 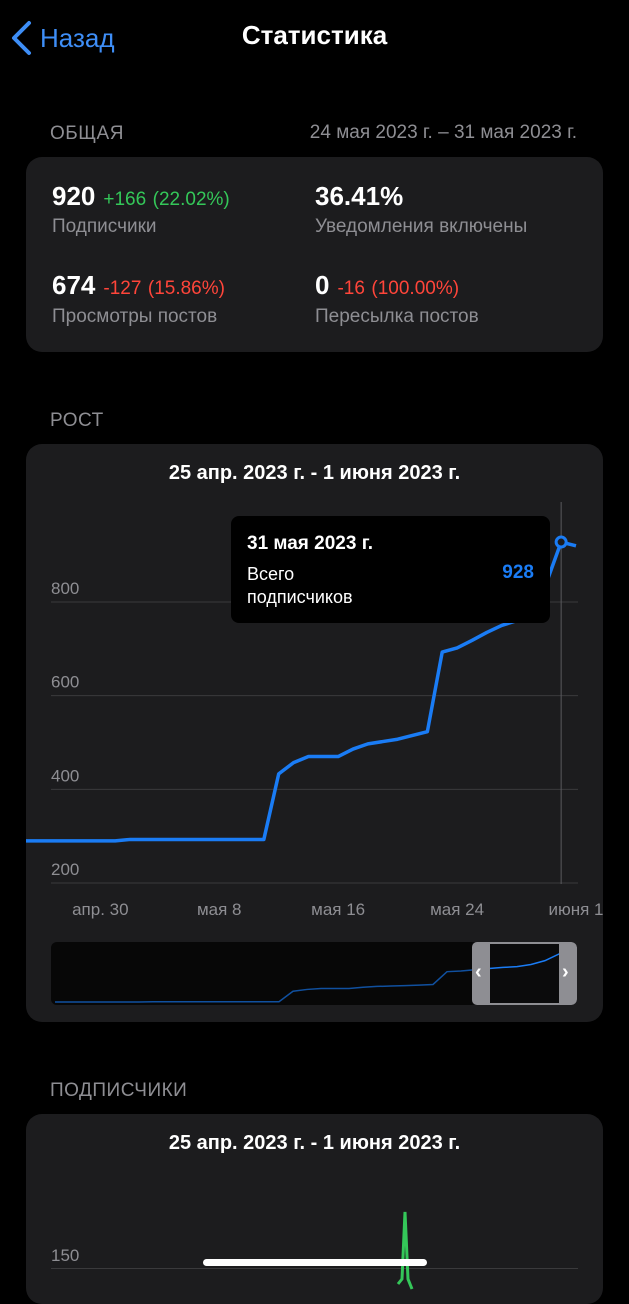 I want to click on subscribers-chart, so click(x=314, y=1209).